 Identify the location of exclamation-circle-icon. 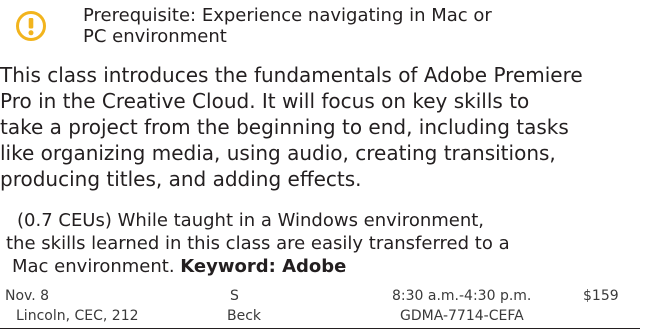
(31, 26).